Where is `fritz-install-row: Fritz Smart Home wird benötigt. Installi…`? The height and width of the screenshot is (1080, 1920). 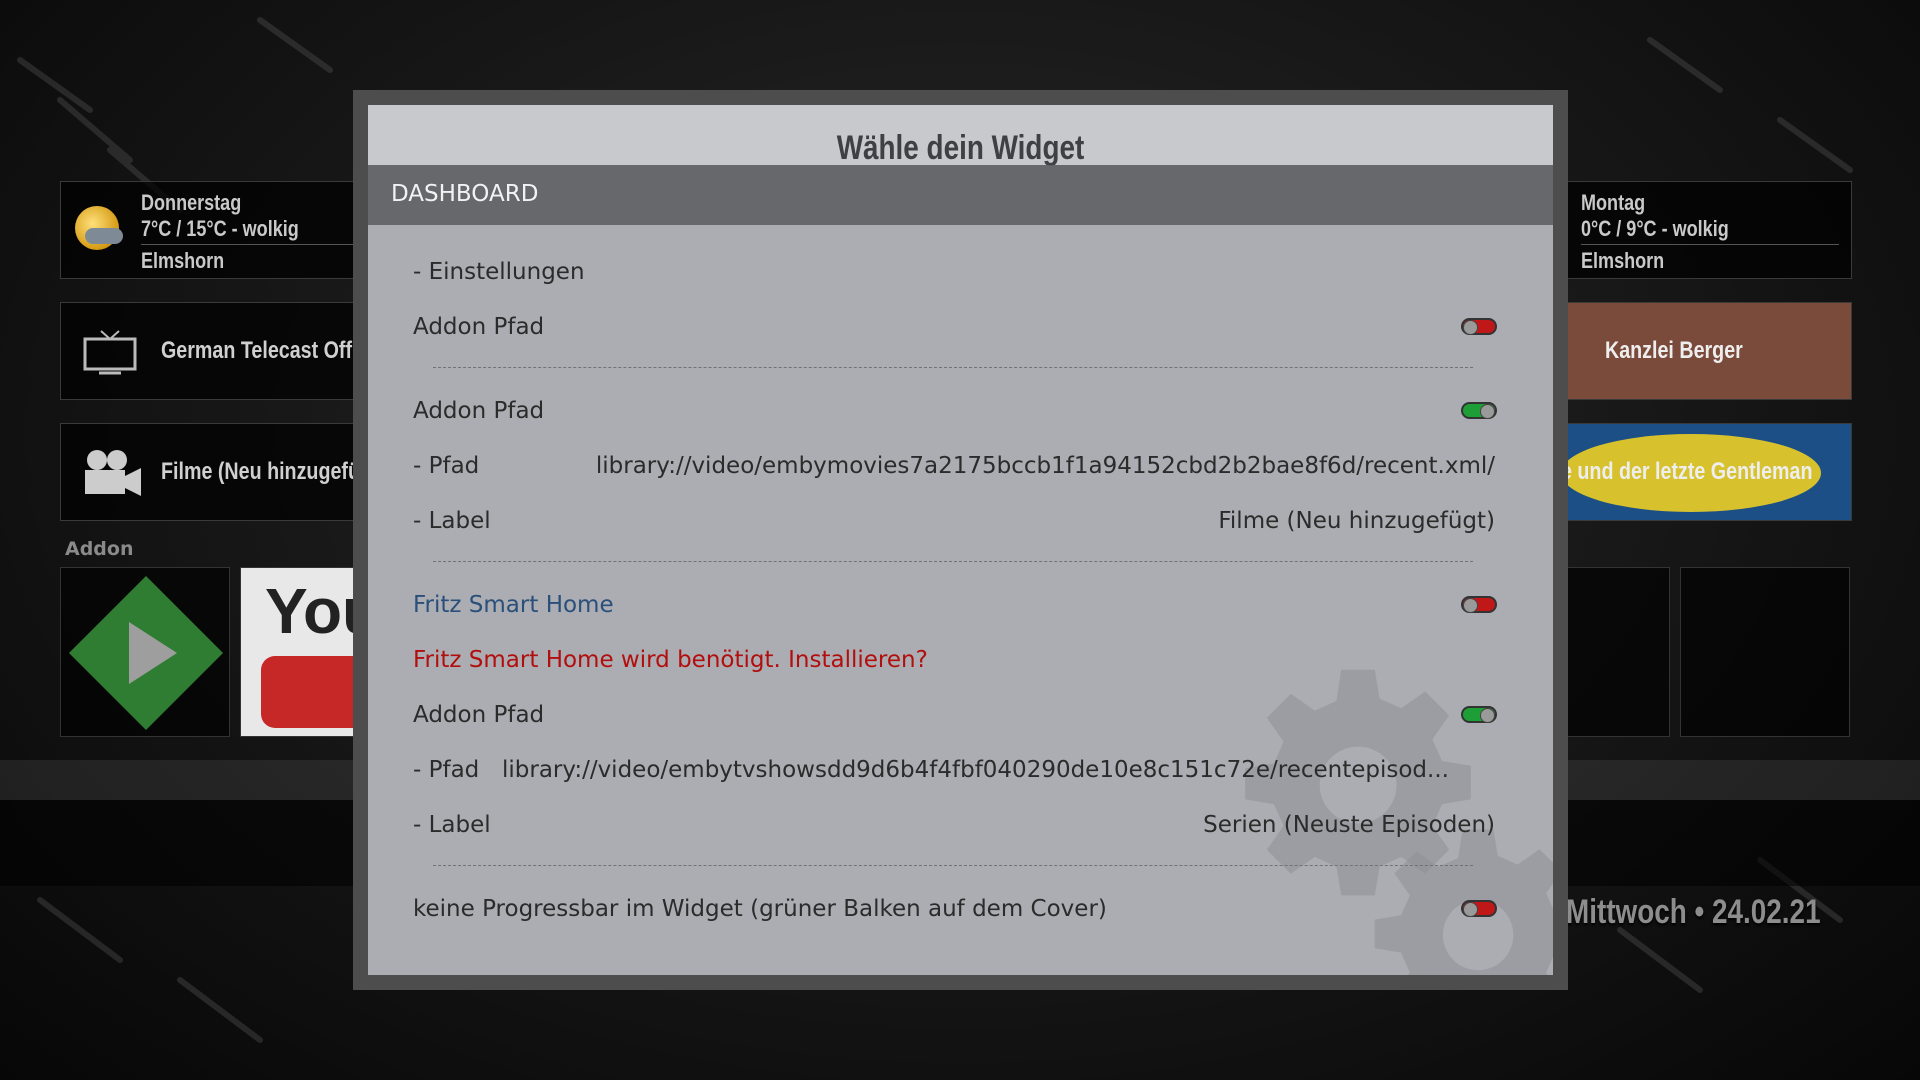
fritz-install-row: Fritz Smart Home wird benötigt. Installi… is located at coordinates (954, 659).